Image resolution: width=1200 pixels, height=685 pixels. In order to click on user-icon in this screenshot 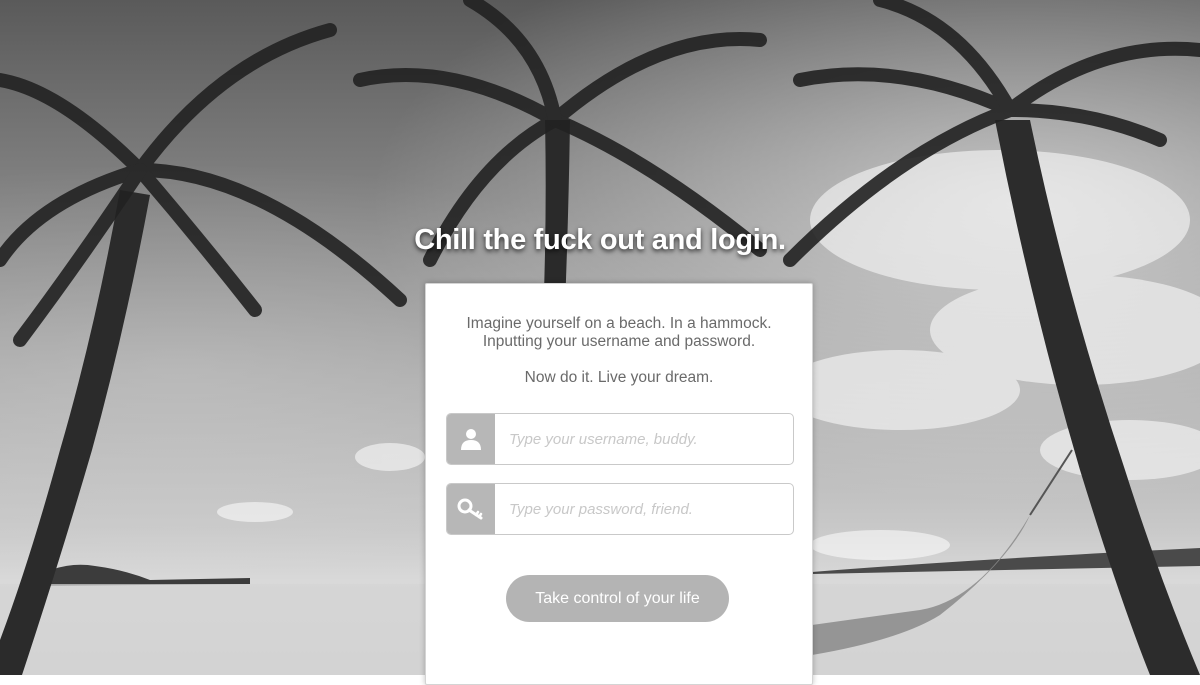, I will do `click(471, 439)`.